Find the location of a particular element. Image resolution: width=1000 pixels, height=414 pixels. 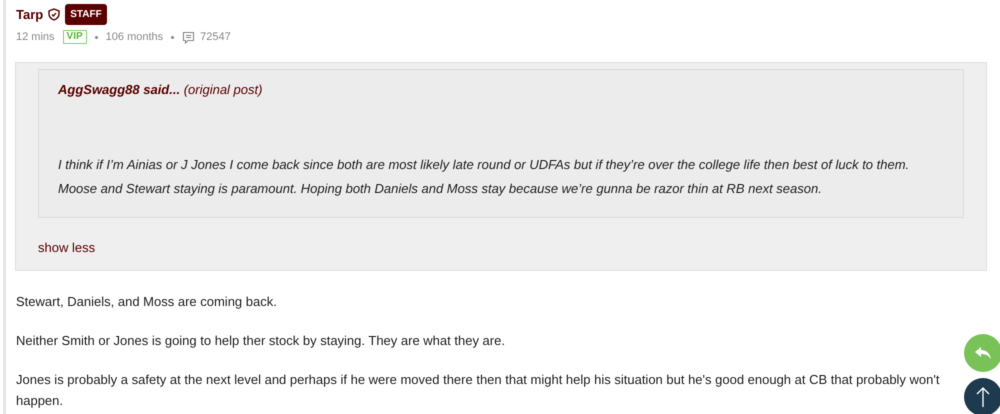

arrow-up-icon is located at coordinates (983, 397).